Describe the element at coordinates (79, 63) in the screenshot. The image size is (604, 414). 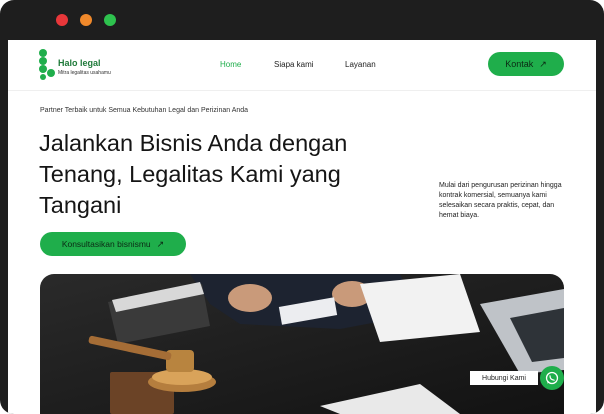
I see `logo-name: Halo legal` at that location.